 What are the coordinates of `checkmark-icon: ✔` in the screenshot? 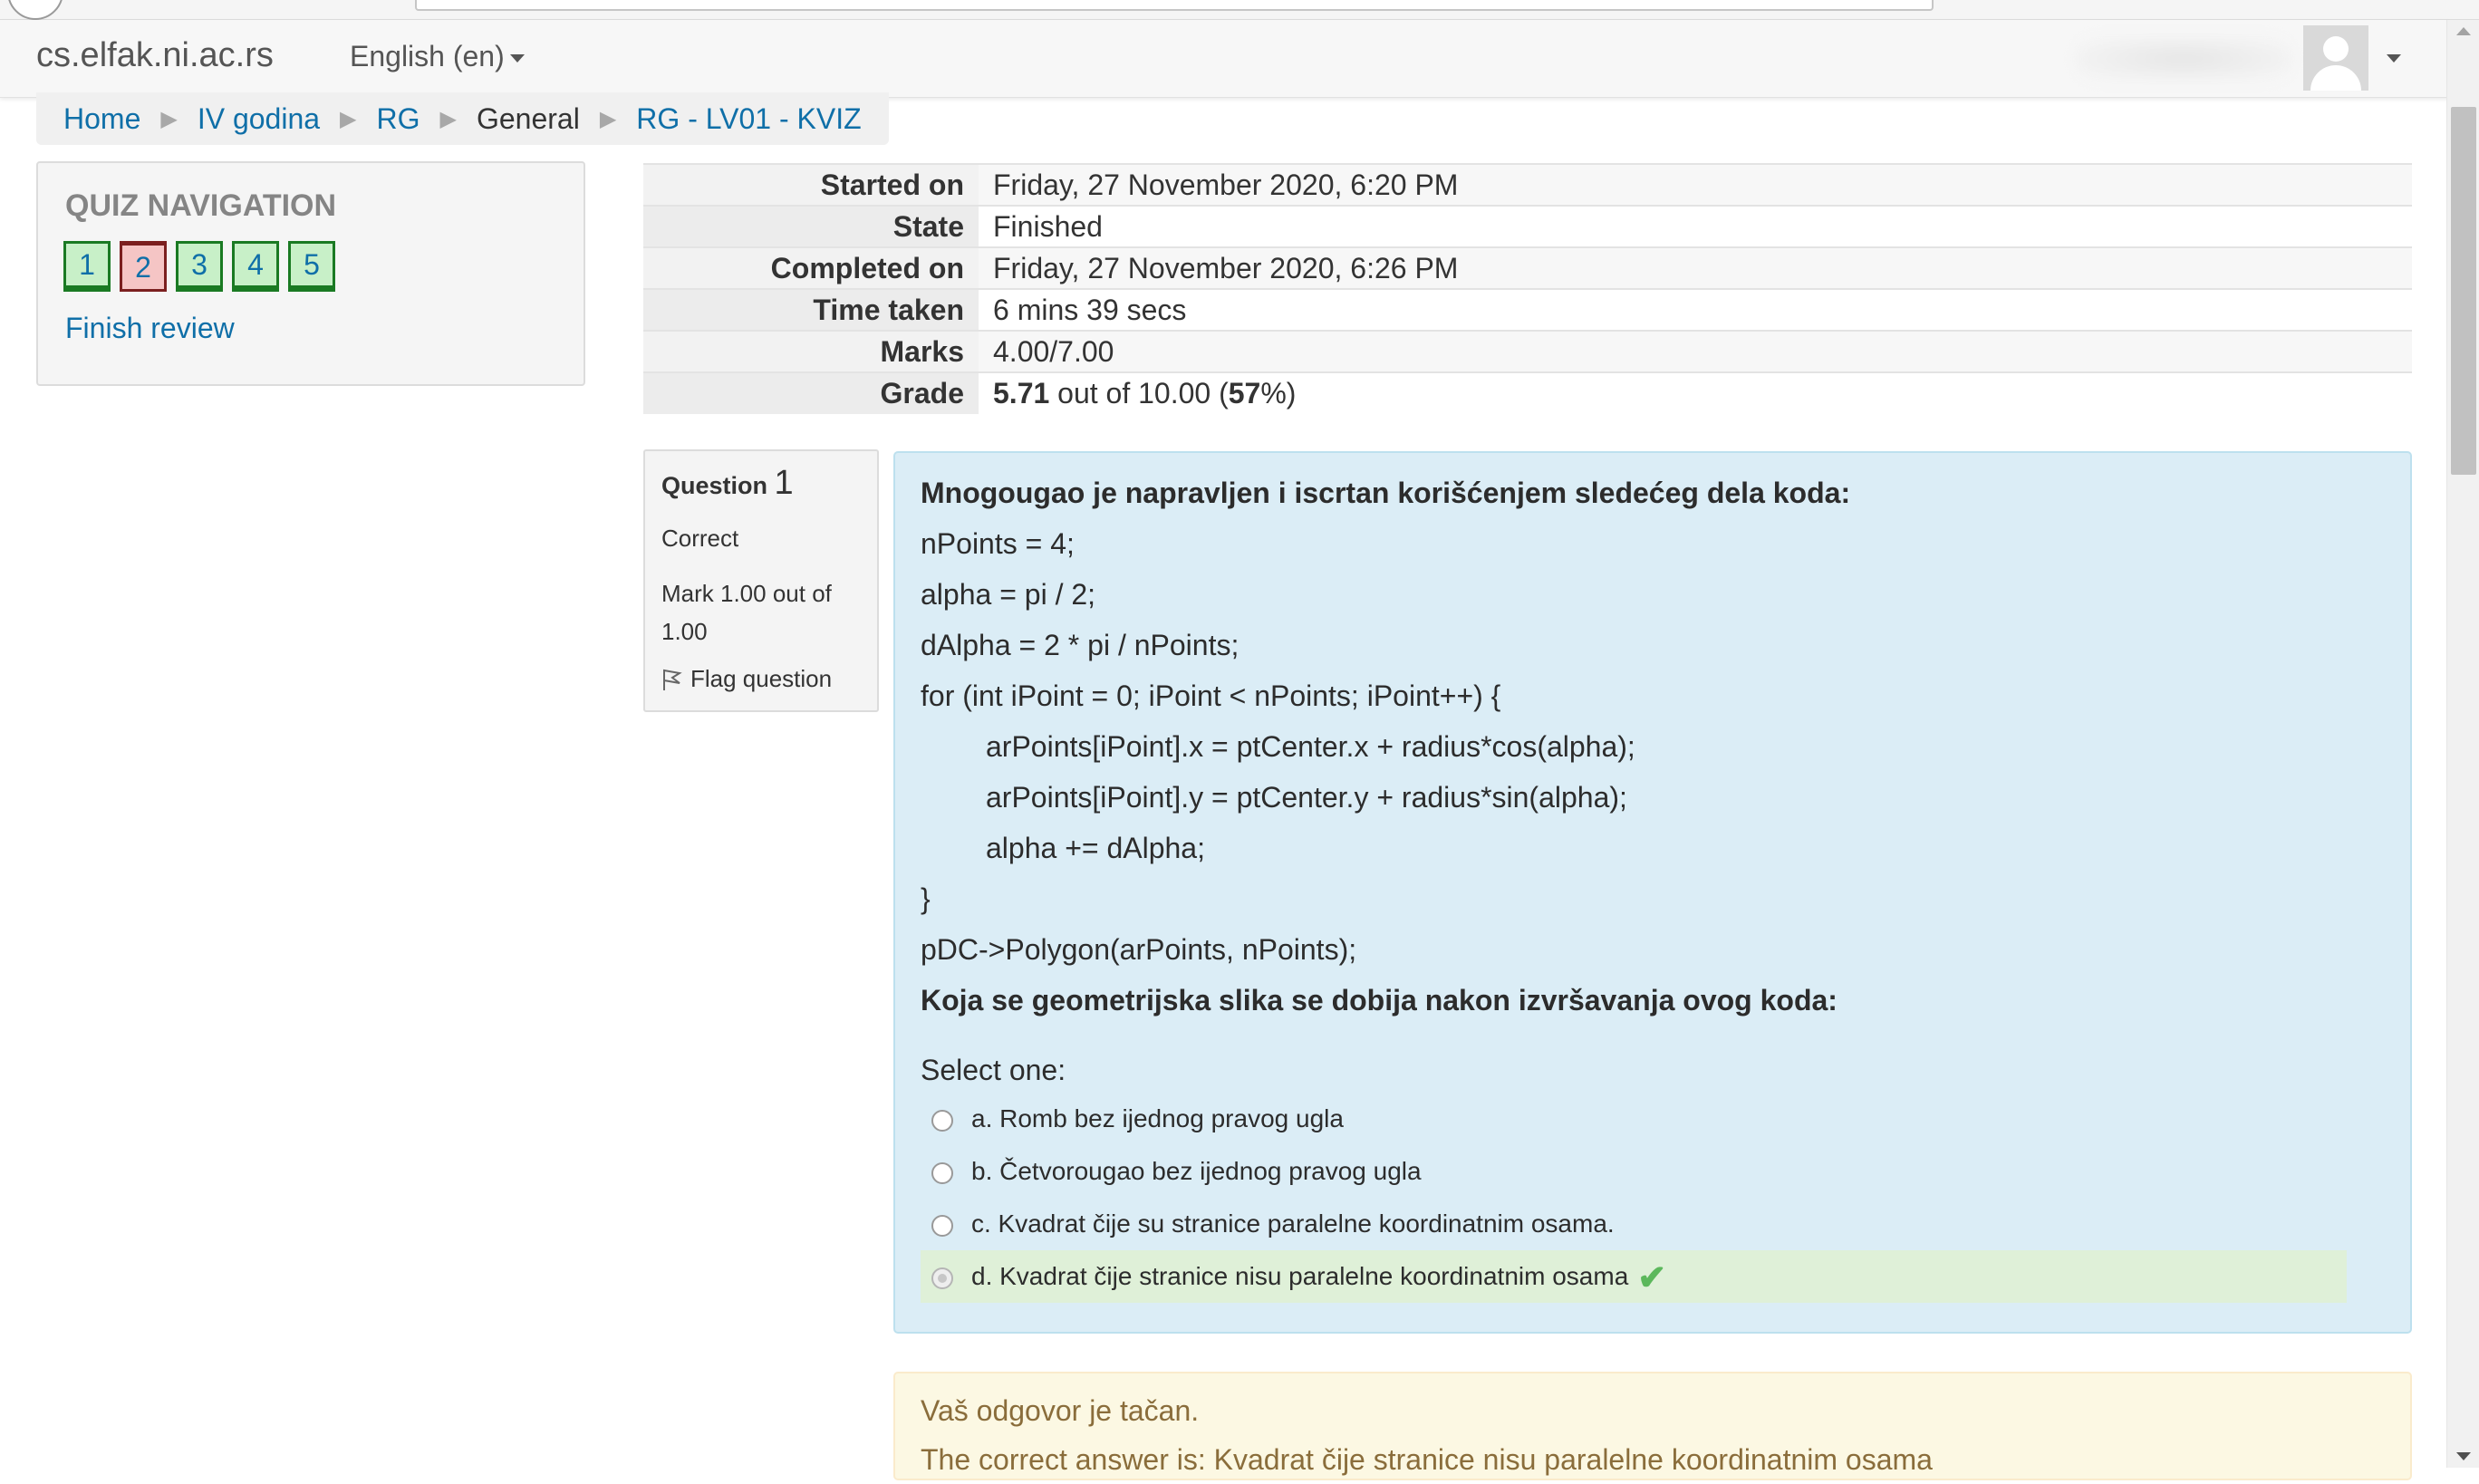 It's located at (1652, 1278).